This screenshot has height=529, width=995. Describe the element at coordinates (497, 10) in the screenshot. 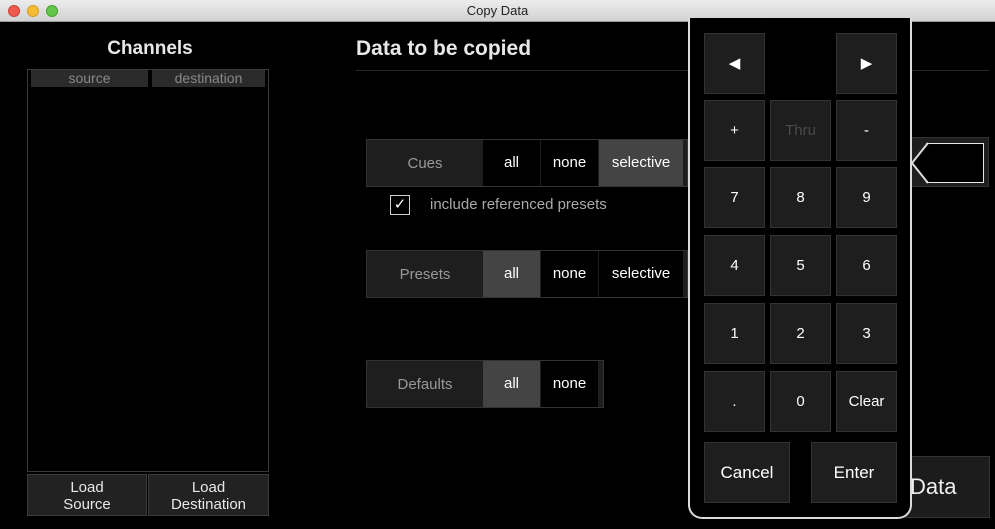

I see `window-title: Copy Data` at that location.